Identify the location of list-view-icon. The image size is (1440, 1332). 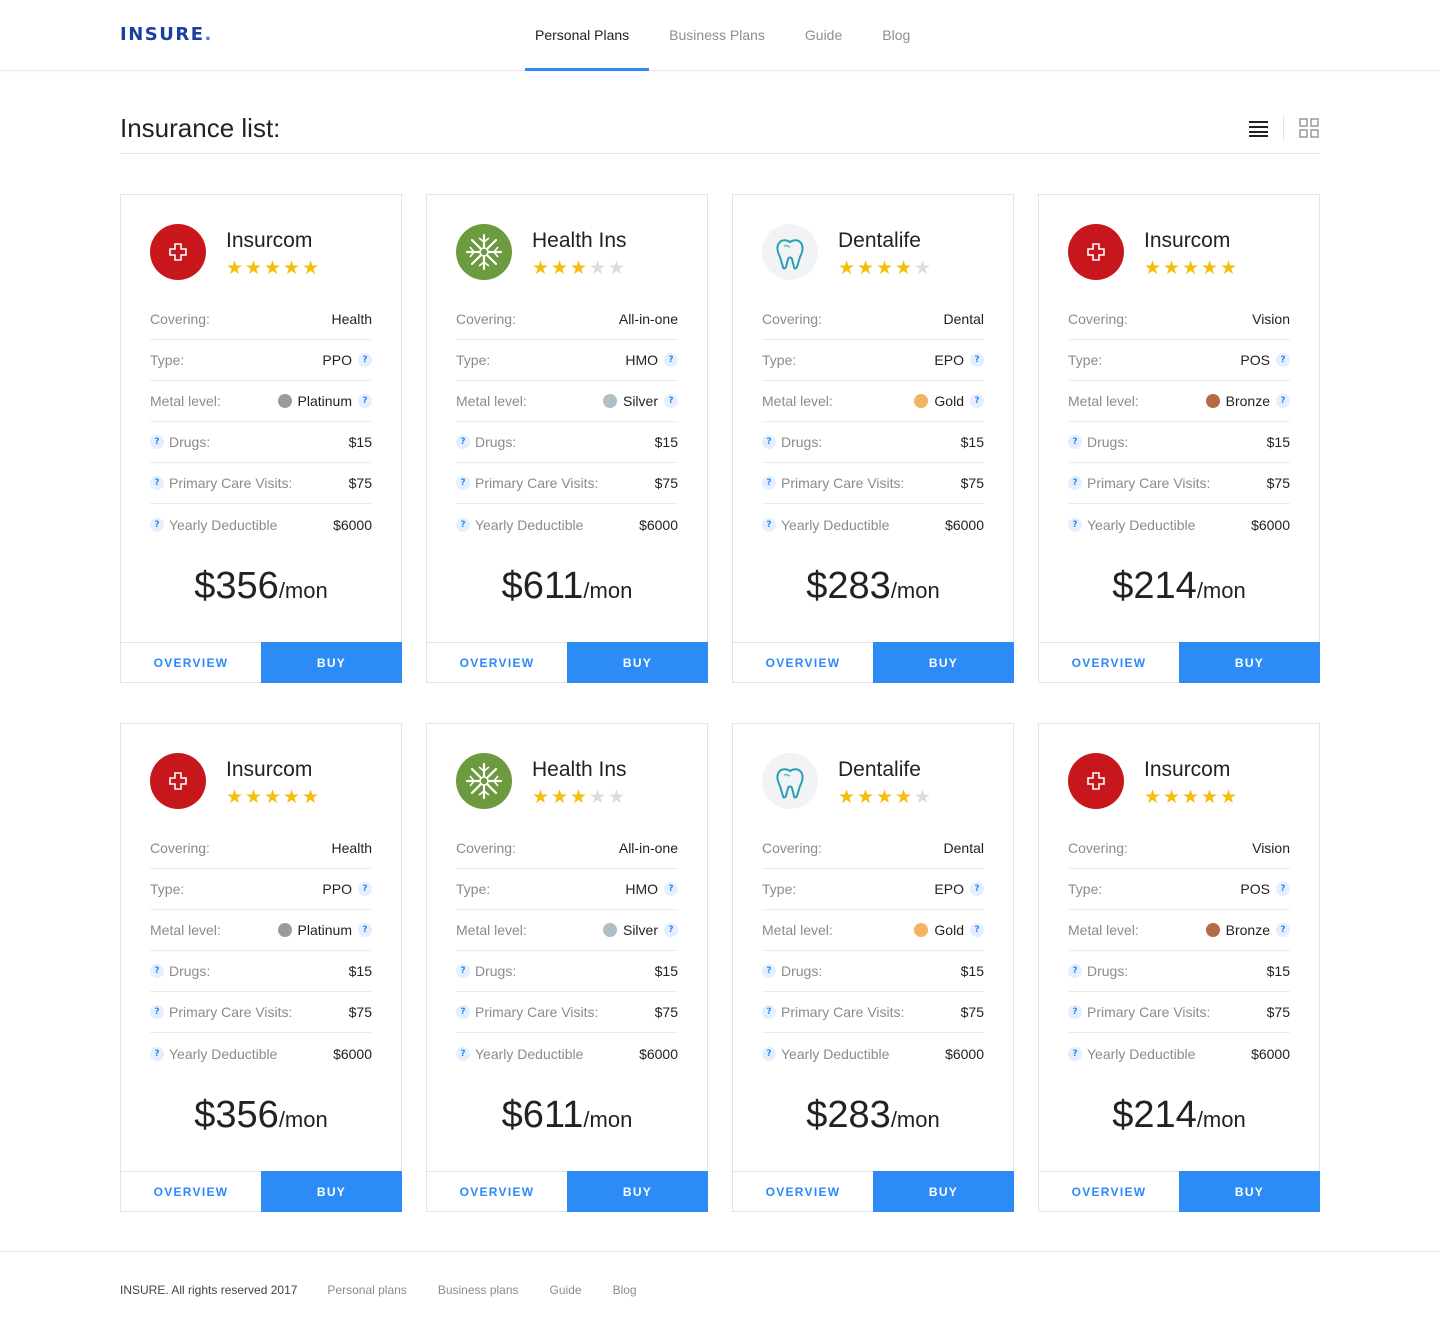
(1258, 128).